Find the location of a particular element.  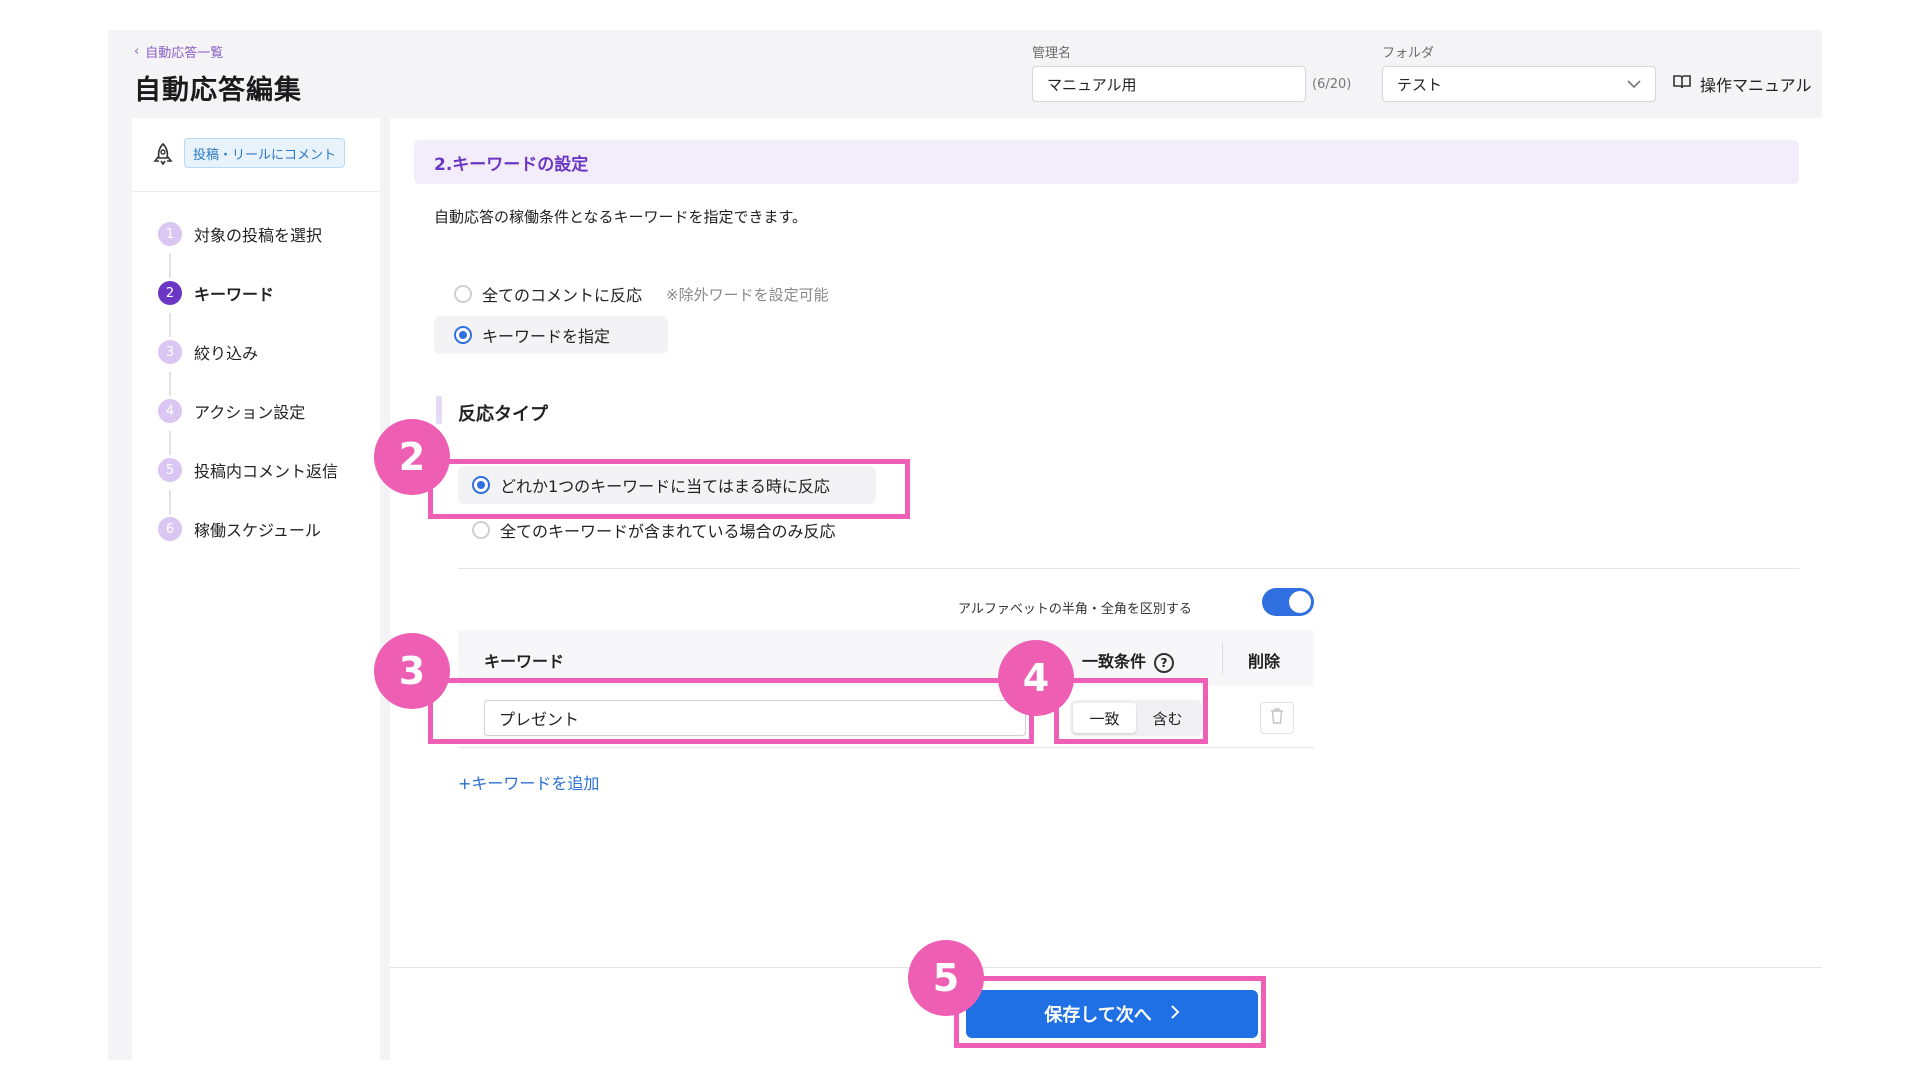

scope-option-keyword: キーワードを指定 is located at coordinates (551, 335).